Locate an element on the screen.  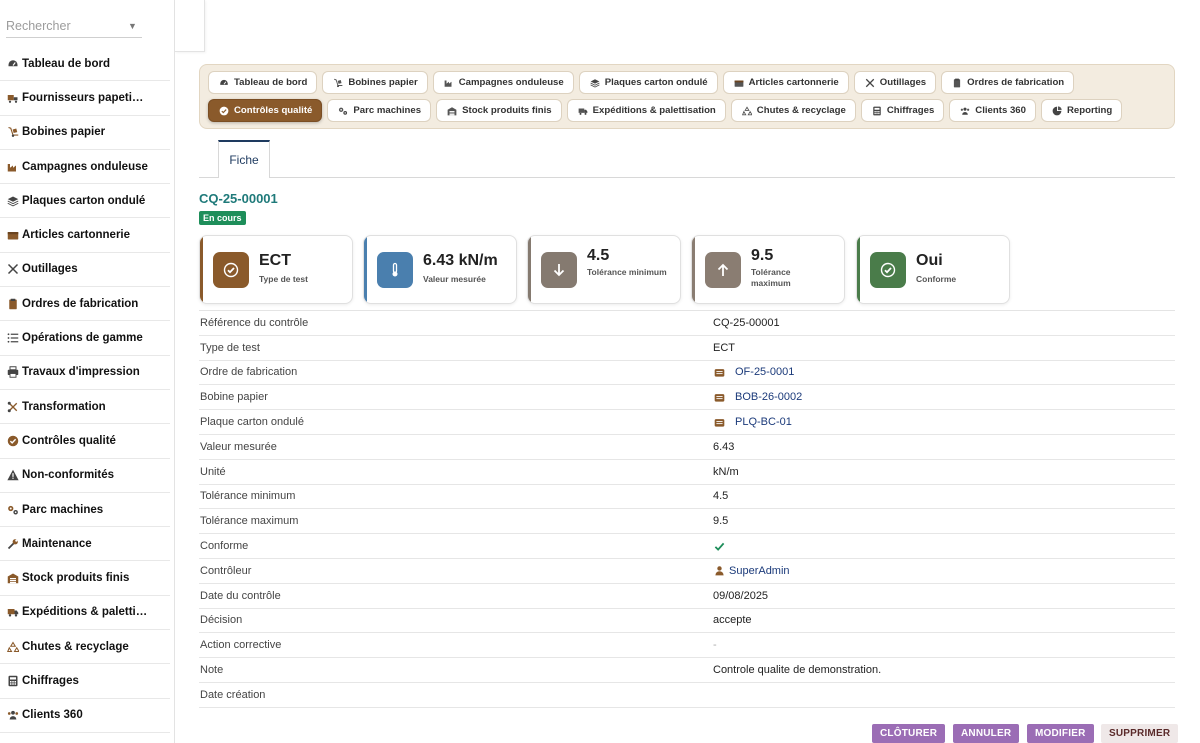
sidebar-item: Bobines papier is located at coordinates (85, 133).